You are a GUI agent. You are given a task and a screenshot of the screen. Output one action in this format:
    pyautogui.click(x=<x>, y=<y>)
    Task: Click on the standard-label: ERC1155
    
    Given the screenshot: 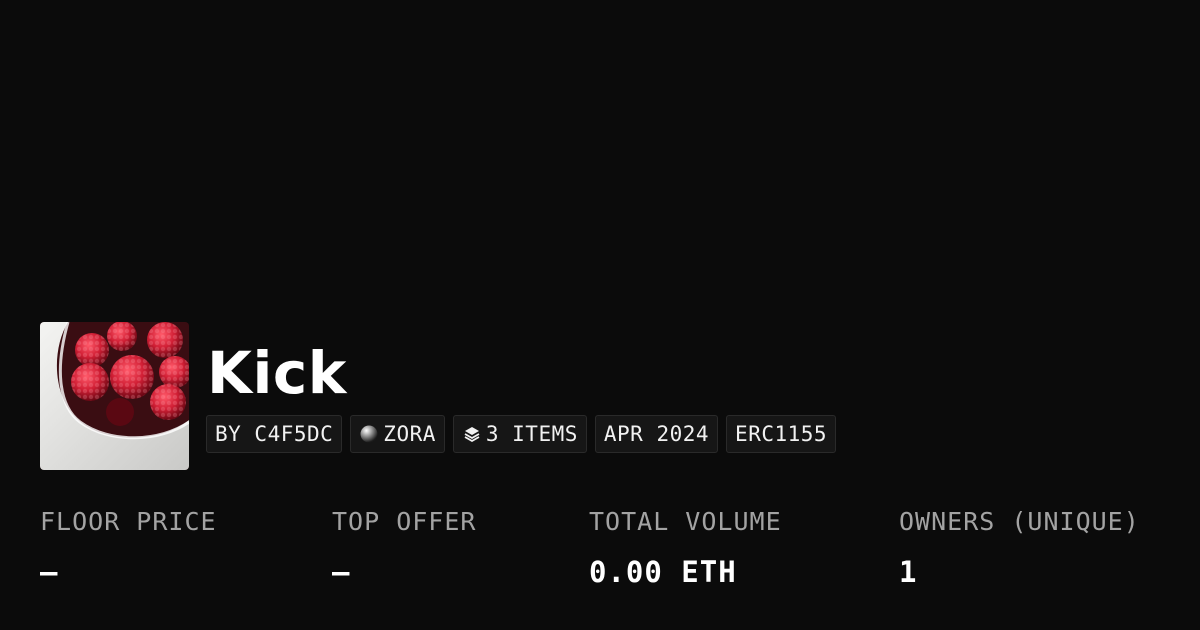 What is the action you would take?
    pyautogui.click(x=781, y=434)
    